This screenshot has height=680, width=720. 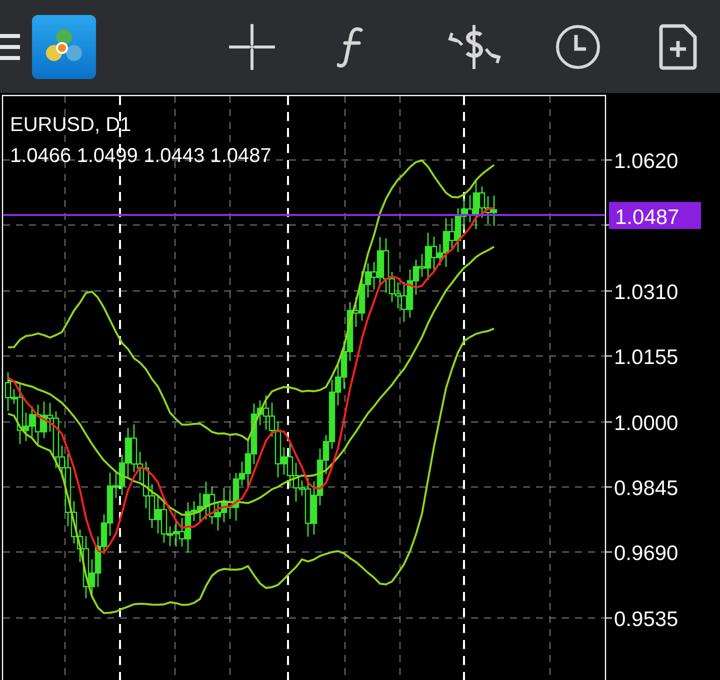 What do you see at coordinates (646, 161) in the screenshot?
I see `price-axis-label: 1.0620` at bounding box center [646, 161].